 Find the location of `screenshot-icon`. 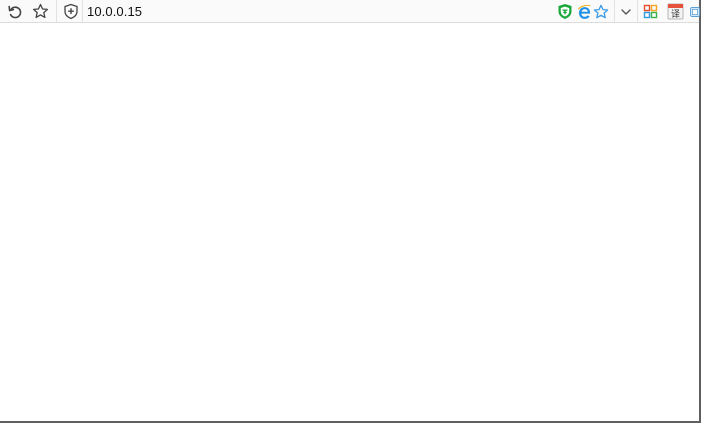

screenshot-icon is located at coordinates (695, 11).